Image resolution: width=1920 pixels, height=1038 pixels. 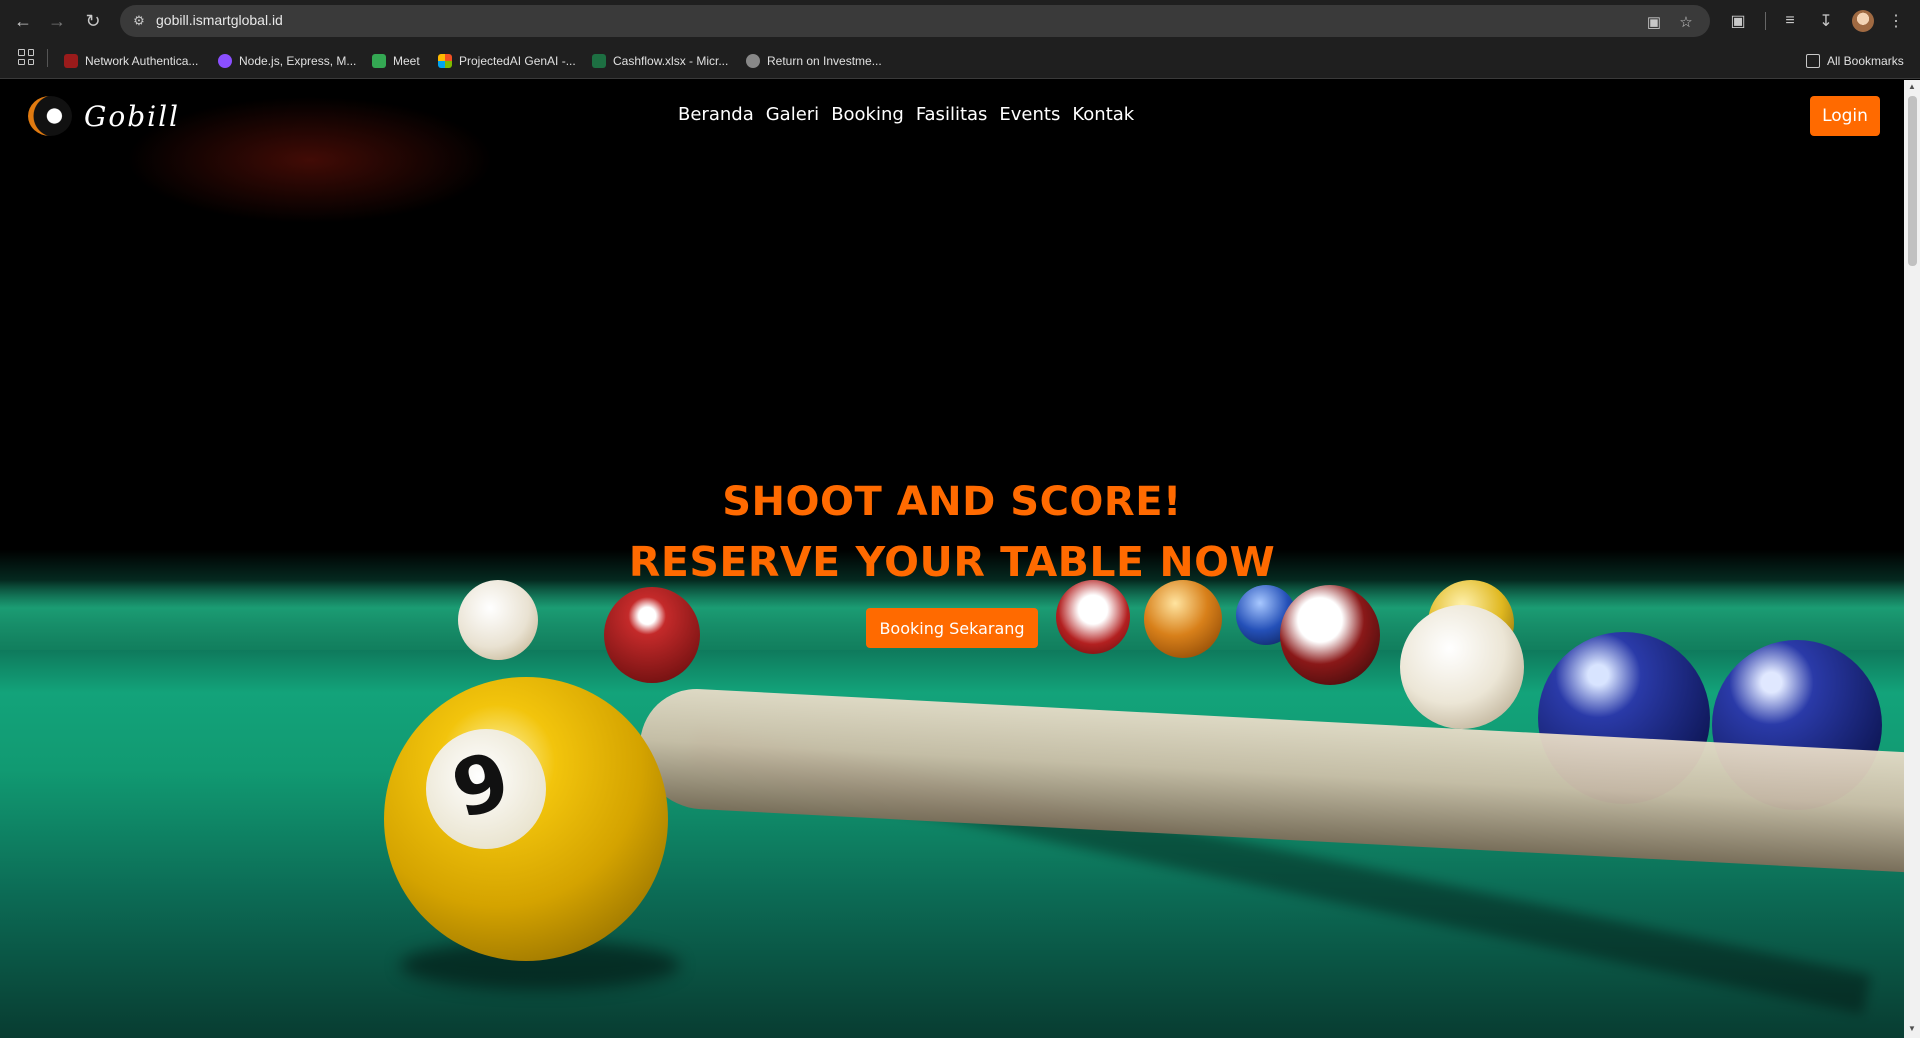 I want to click on nav-fasilitas: Fasilitas, so click(x=952, y=114).